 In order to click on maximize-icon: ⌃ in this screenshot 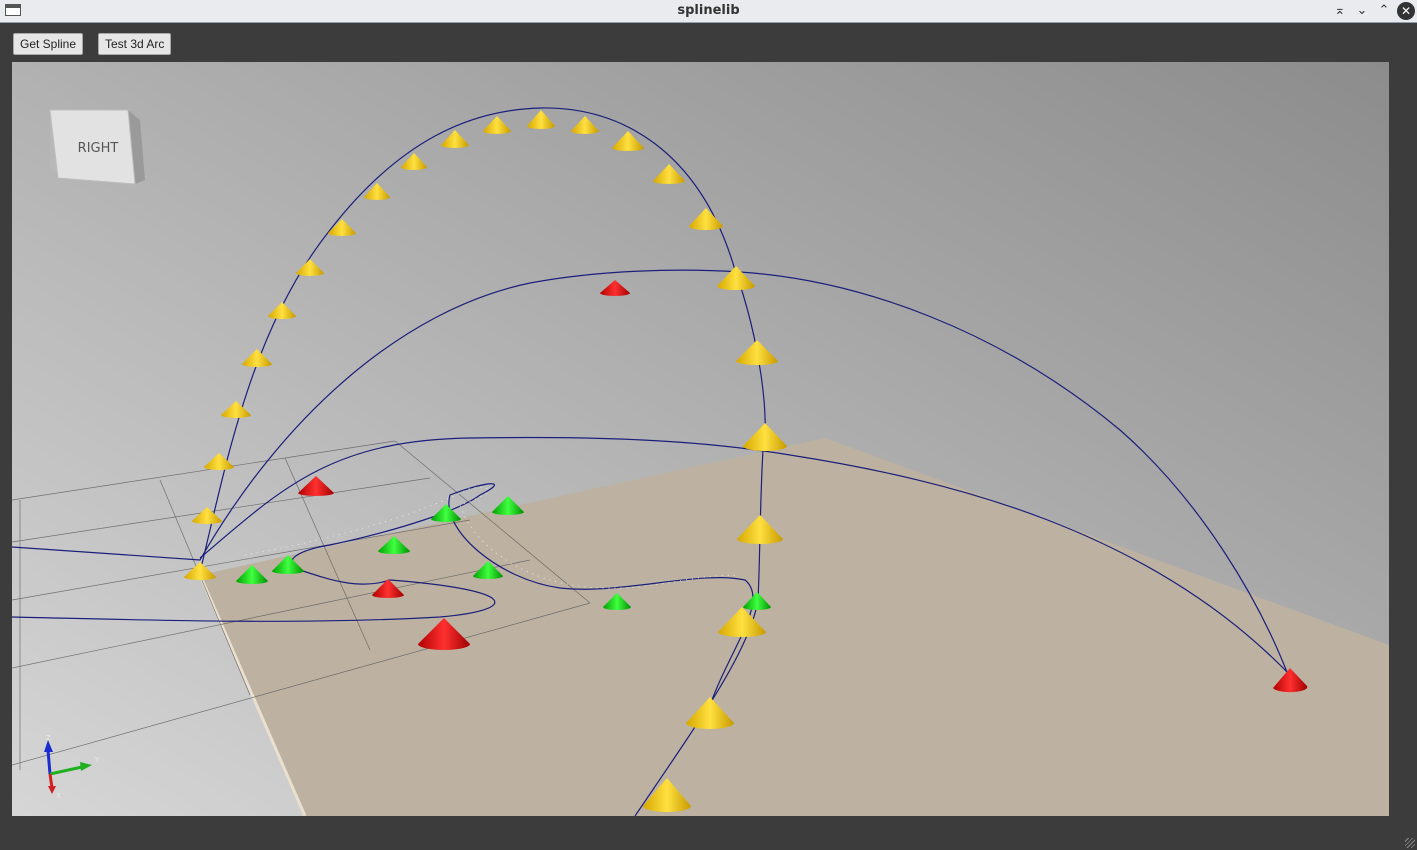, I will do `click(1384, 11)`.